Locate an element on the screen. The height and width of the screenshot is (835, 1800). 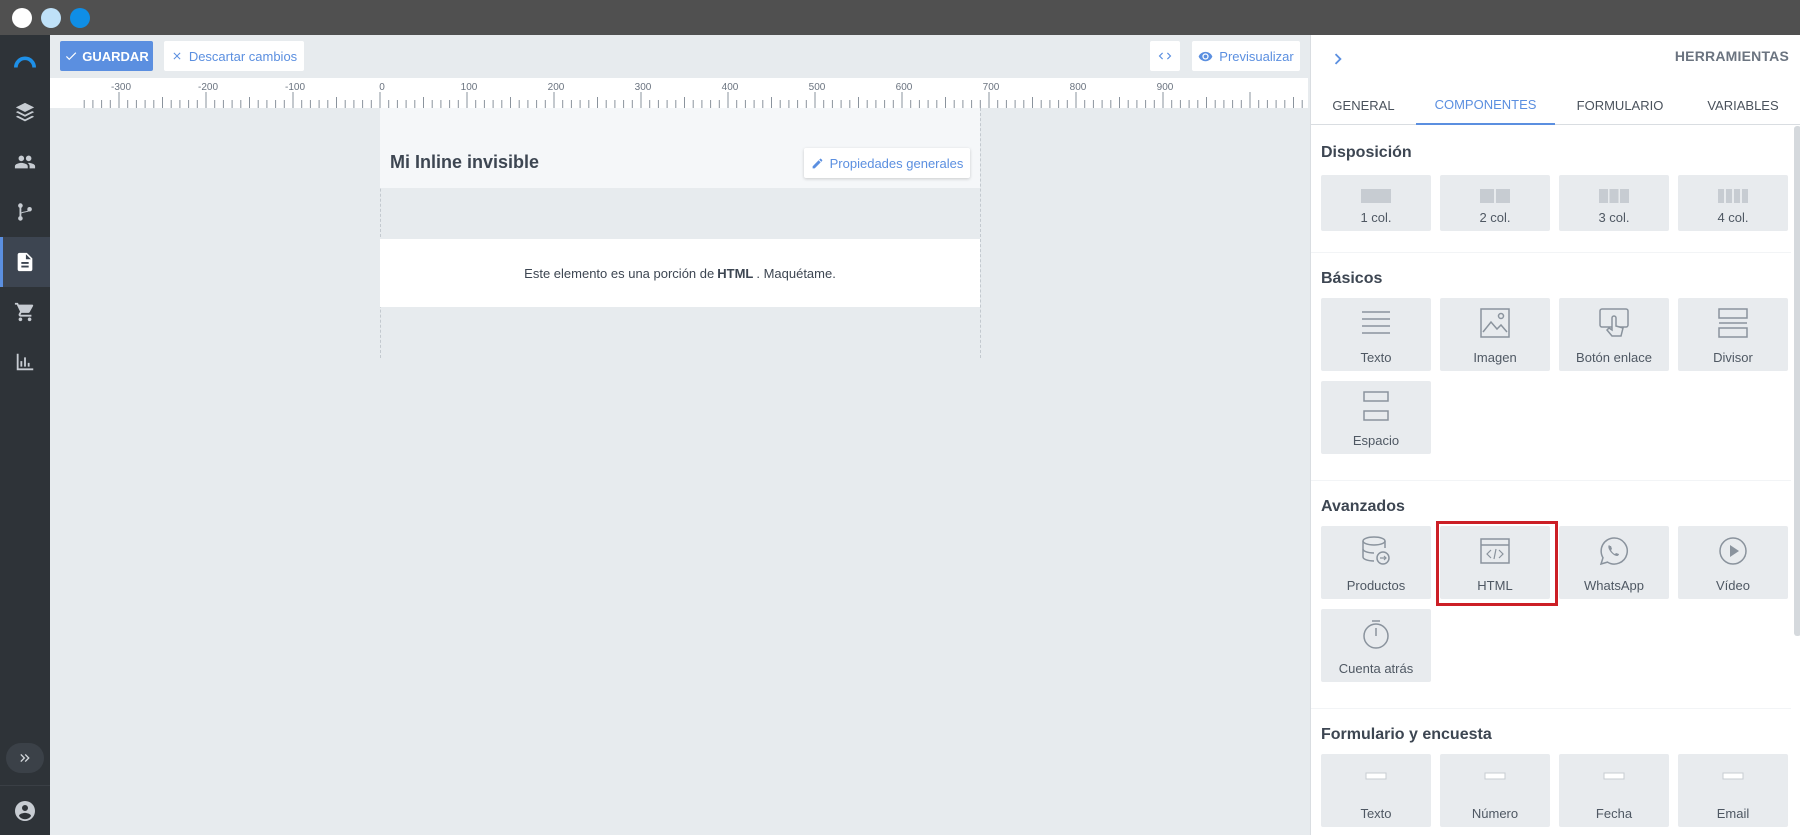
tool-productos: Productos is located at coordinates (1376, 562).